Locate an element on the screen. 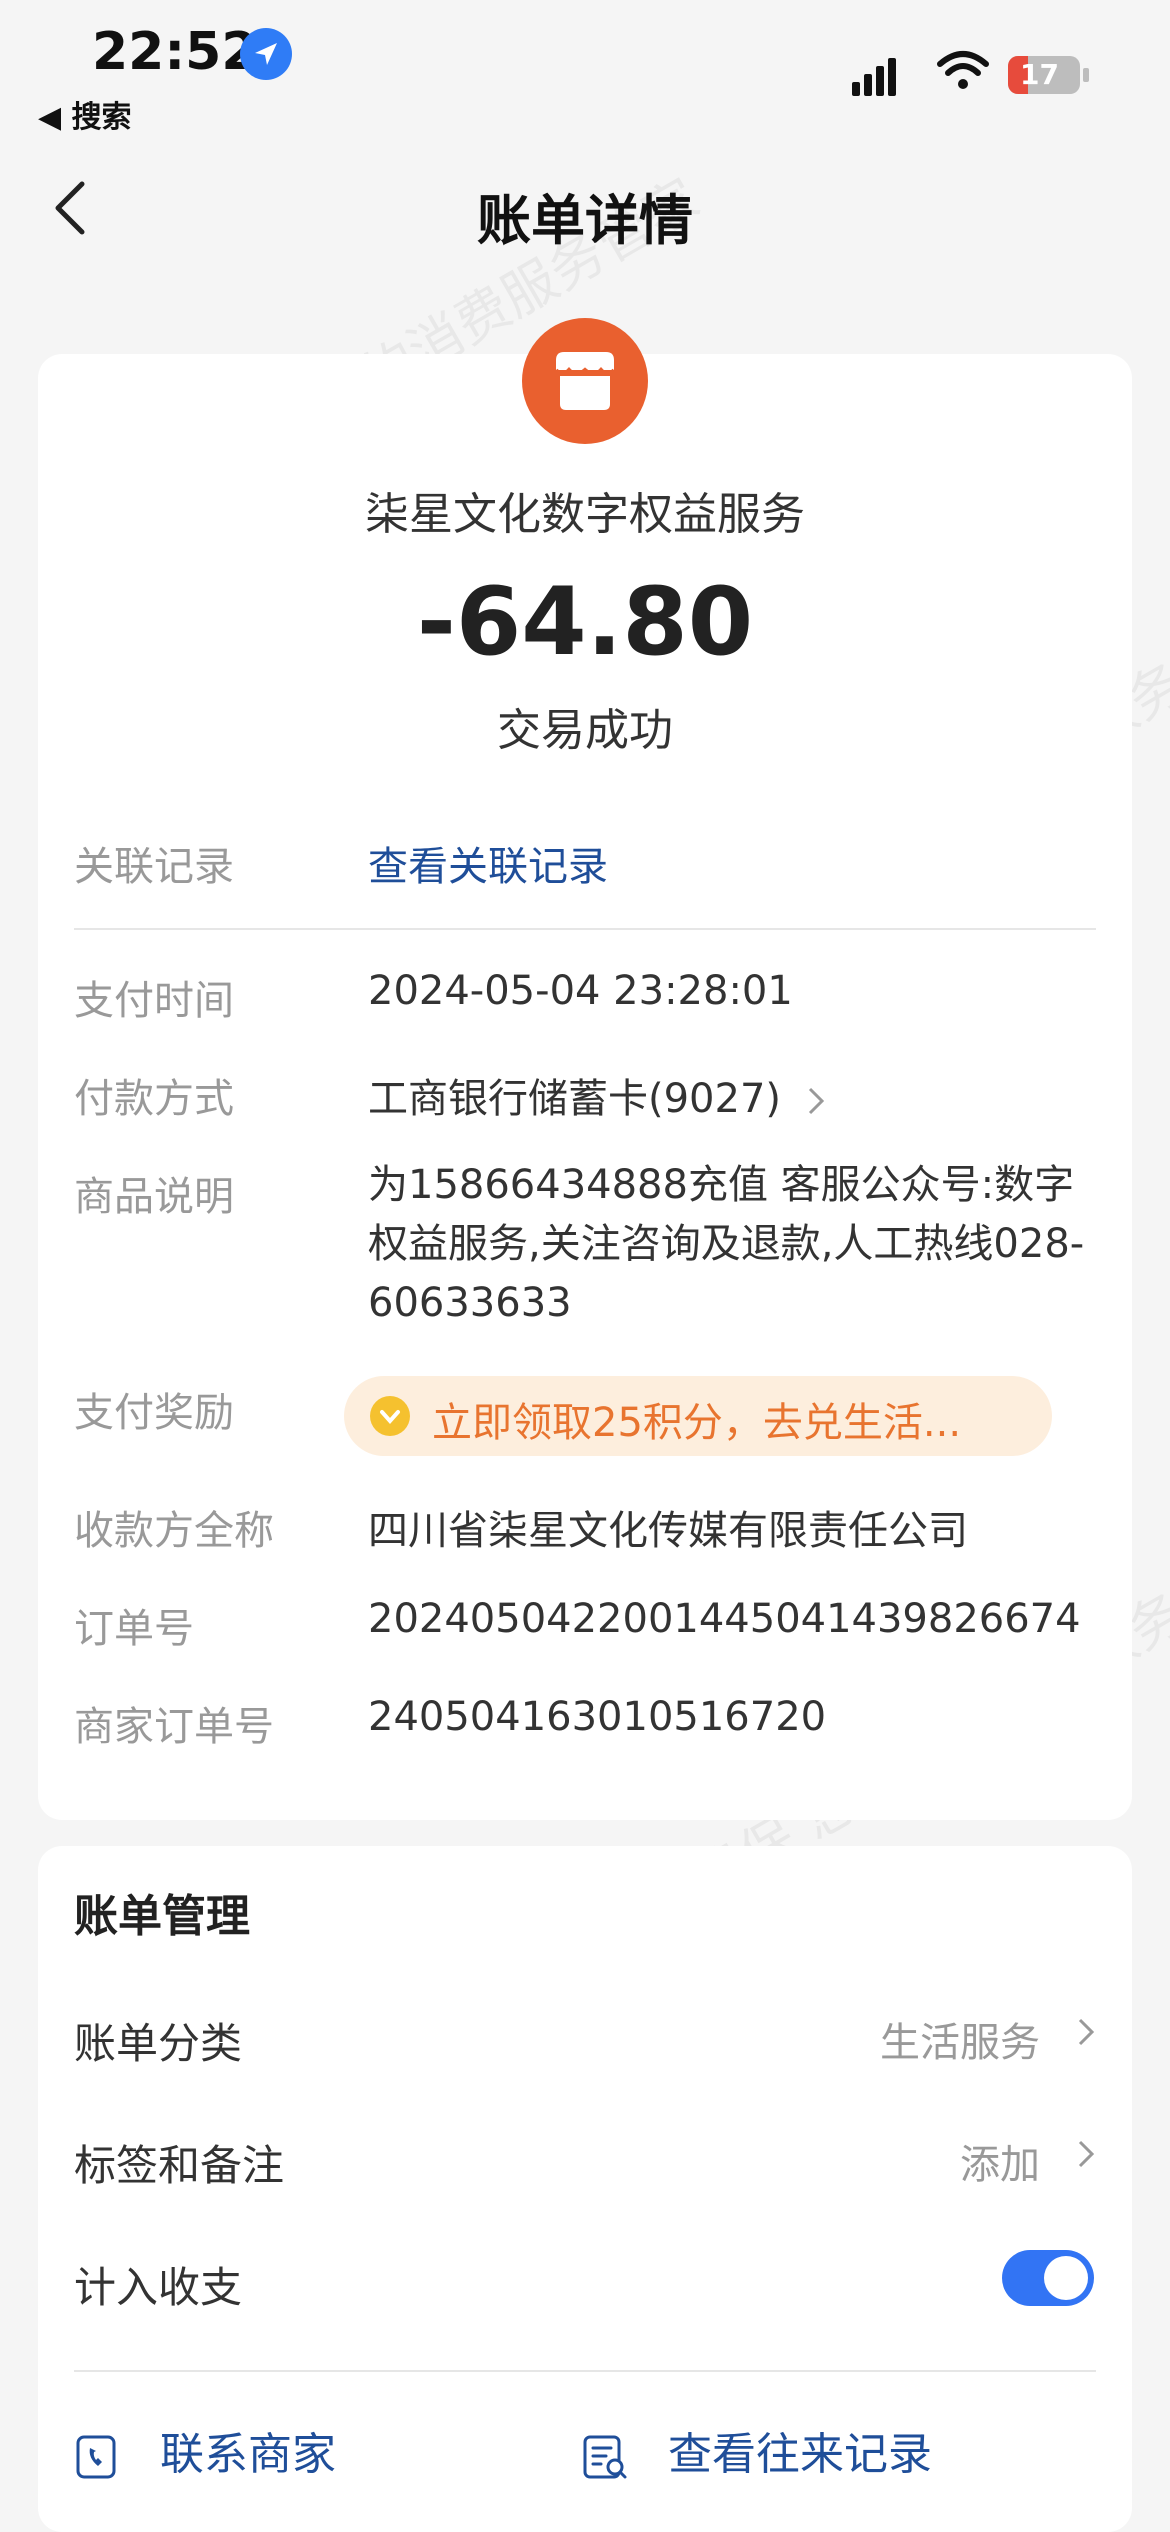 The width and height of the screenshot is (1170, 2532). bill-category-label: 账单分类 is located at coordinates (158, 2040).